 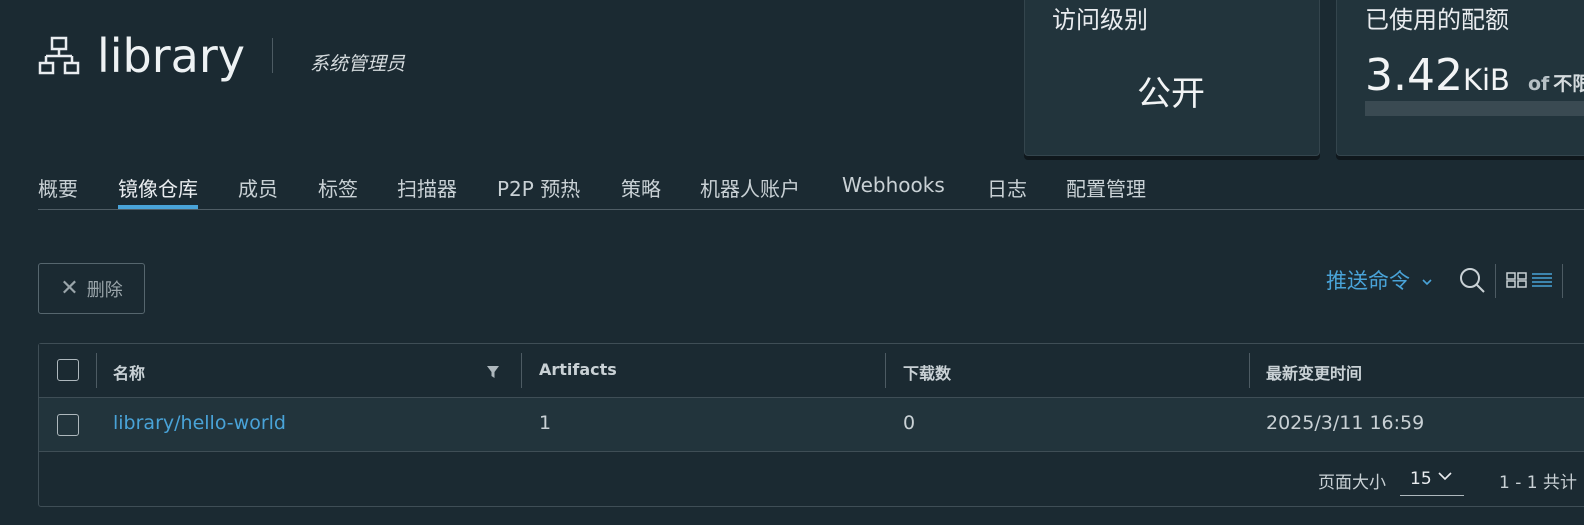 What do you see at coordinates (927, 372) in the screenshot?
I see `column-header-pulls: 下载数` at bounding box center [927, 372].